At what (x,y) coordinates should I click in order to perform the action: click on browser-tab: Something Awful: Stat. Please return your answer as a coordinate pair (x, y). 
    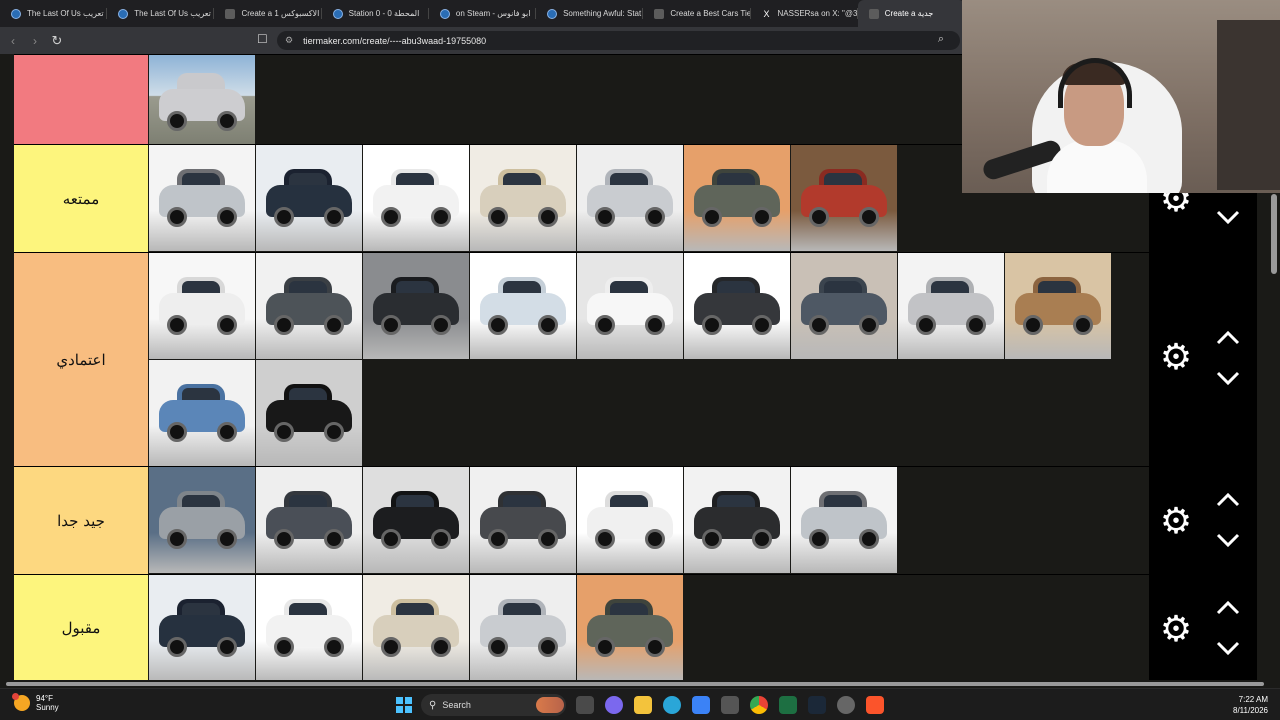
    Looking at the image, I should click on (590, 13).